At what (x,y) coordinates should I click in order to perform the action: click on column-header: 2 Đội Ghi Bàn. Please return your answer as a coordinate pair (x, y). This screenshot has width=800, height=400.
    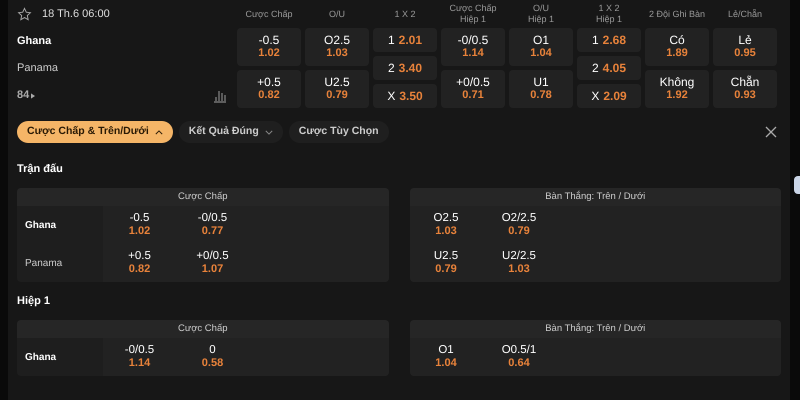
    Looking at the image, I should click on (677, 14).